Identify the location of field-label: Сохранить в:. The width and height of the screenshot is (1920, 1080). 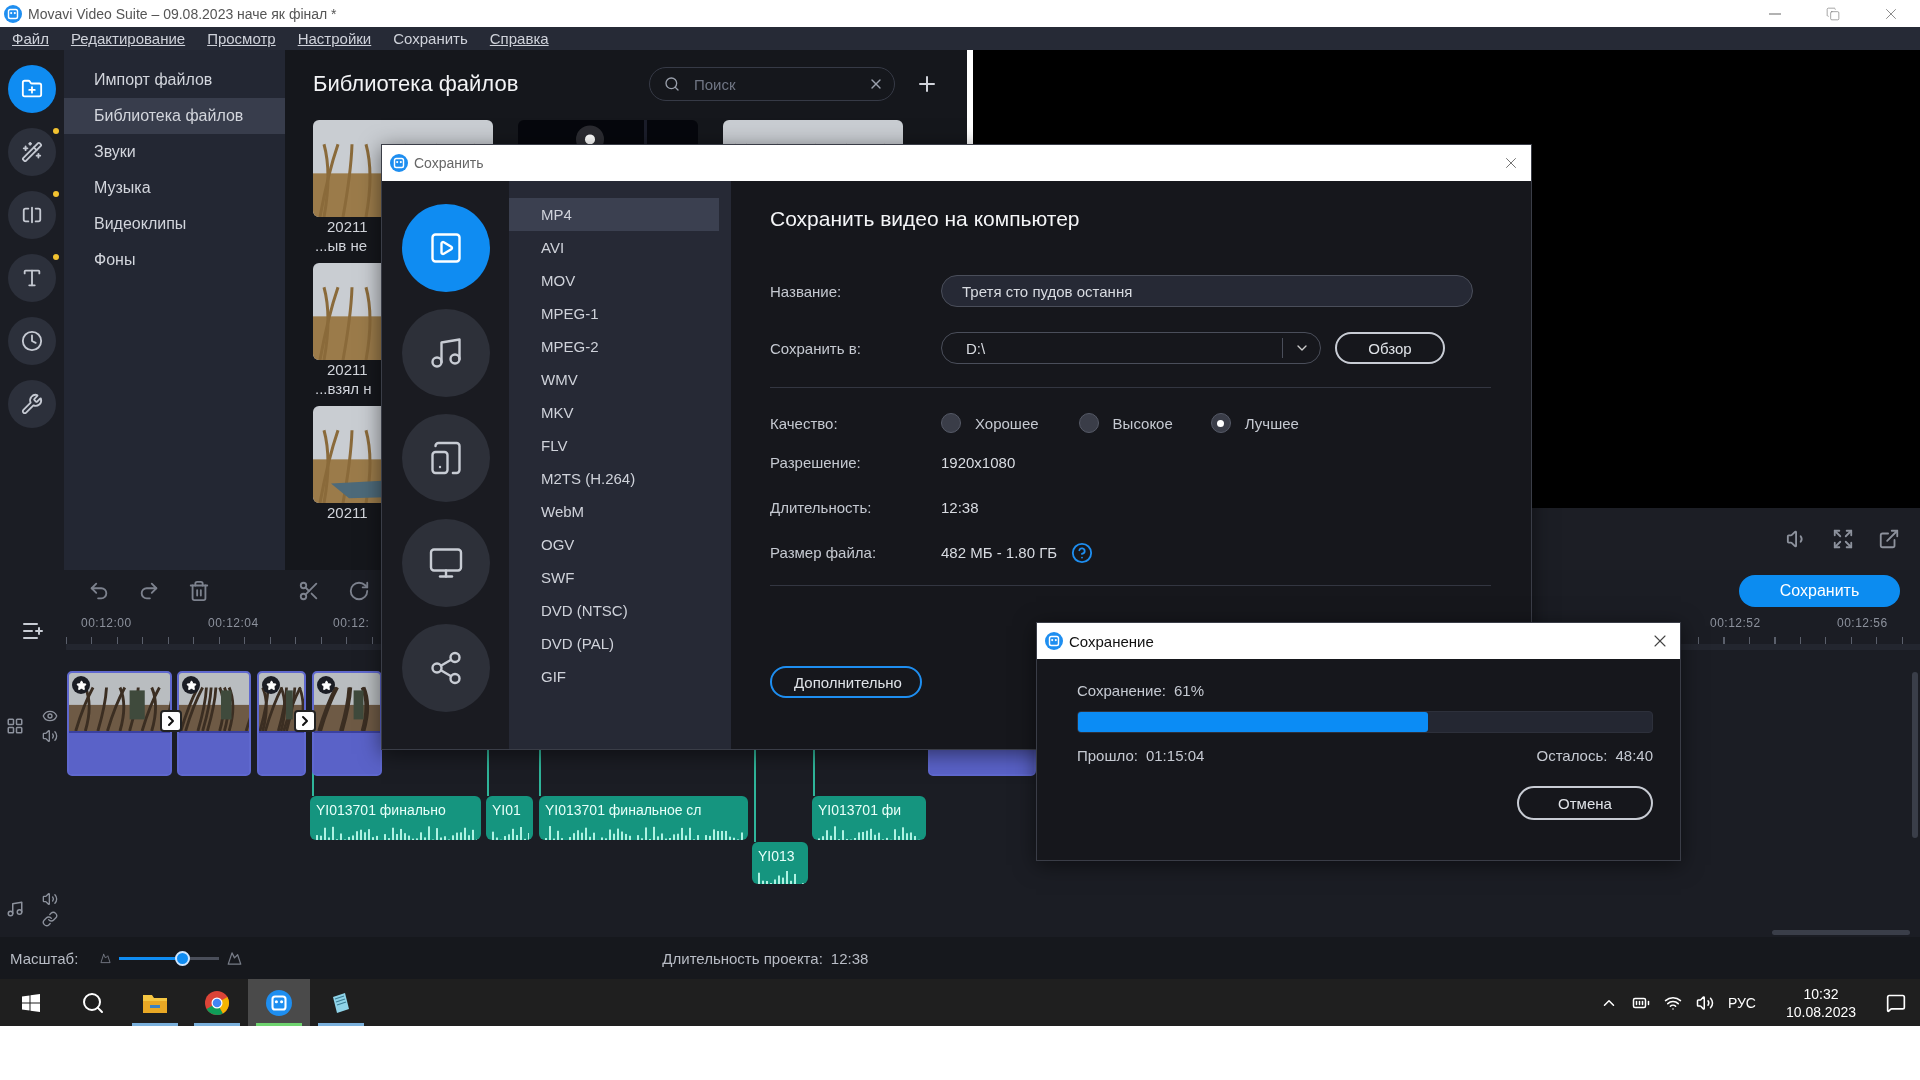
(816, 348).